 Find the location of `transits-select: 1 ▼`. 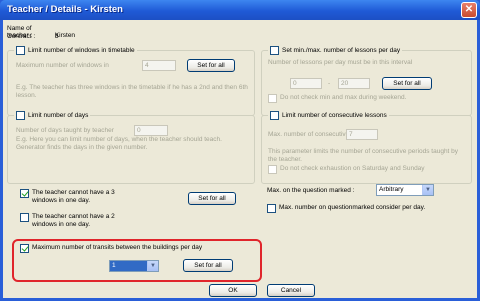

transits-select: 1 ▼ is located at coordinates (134, 266).